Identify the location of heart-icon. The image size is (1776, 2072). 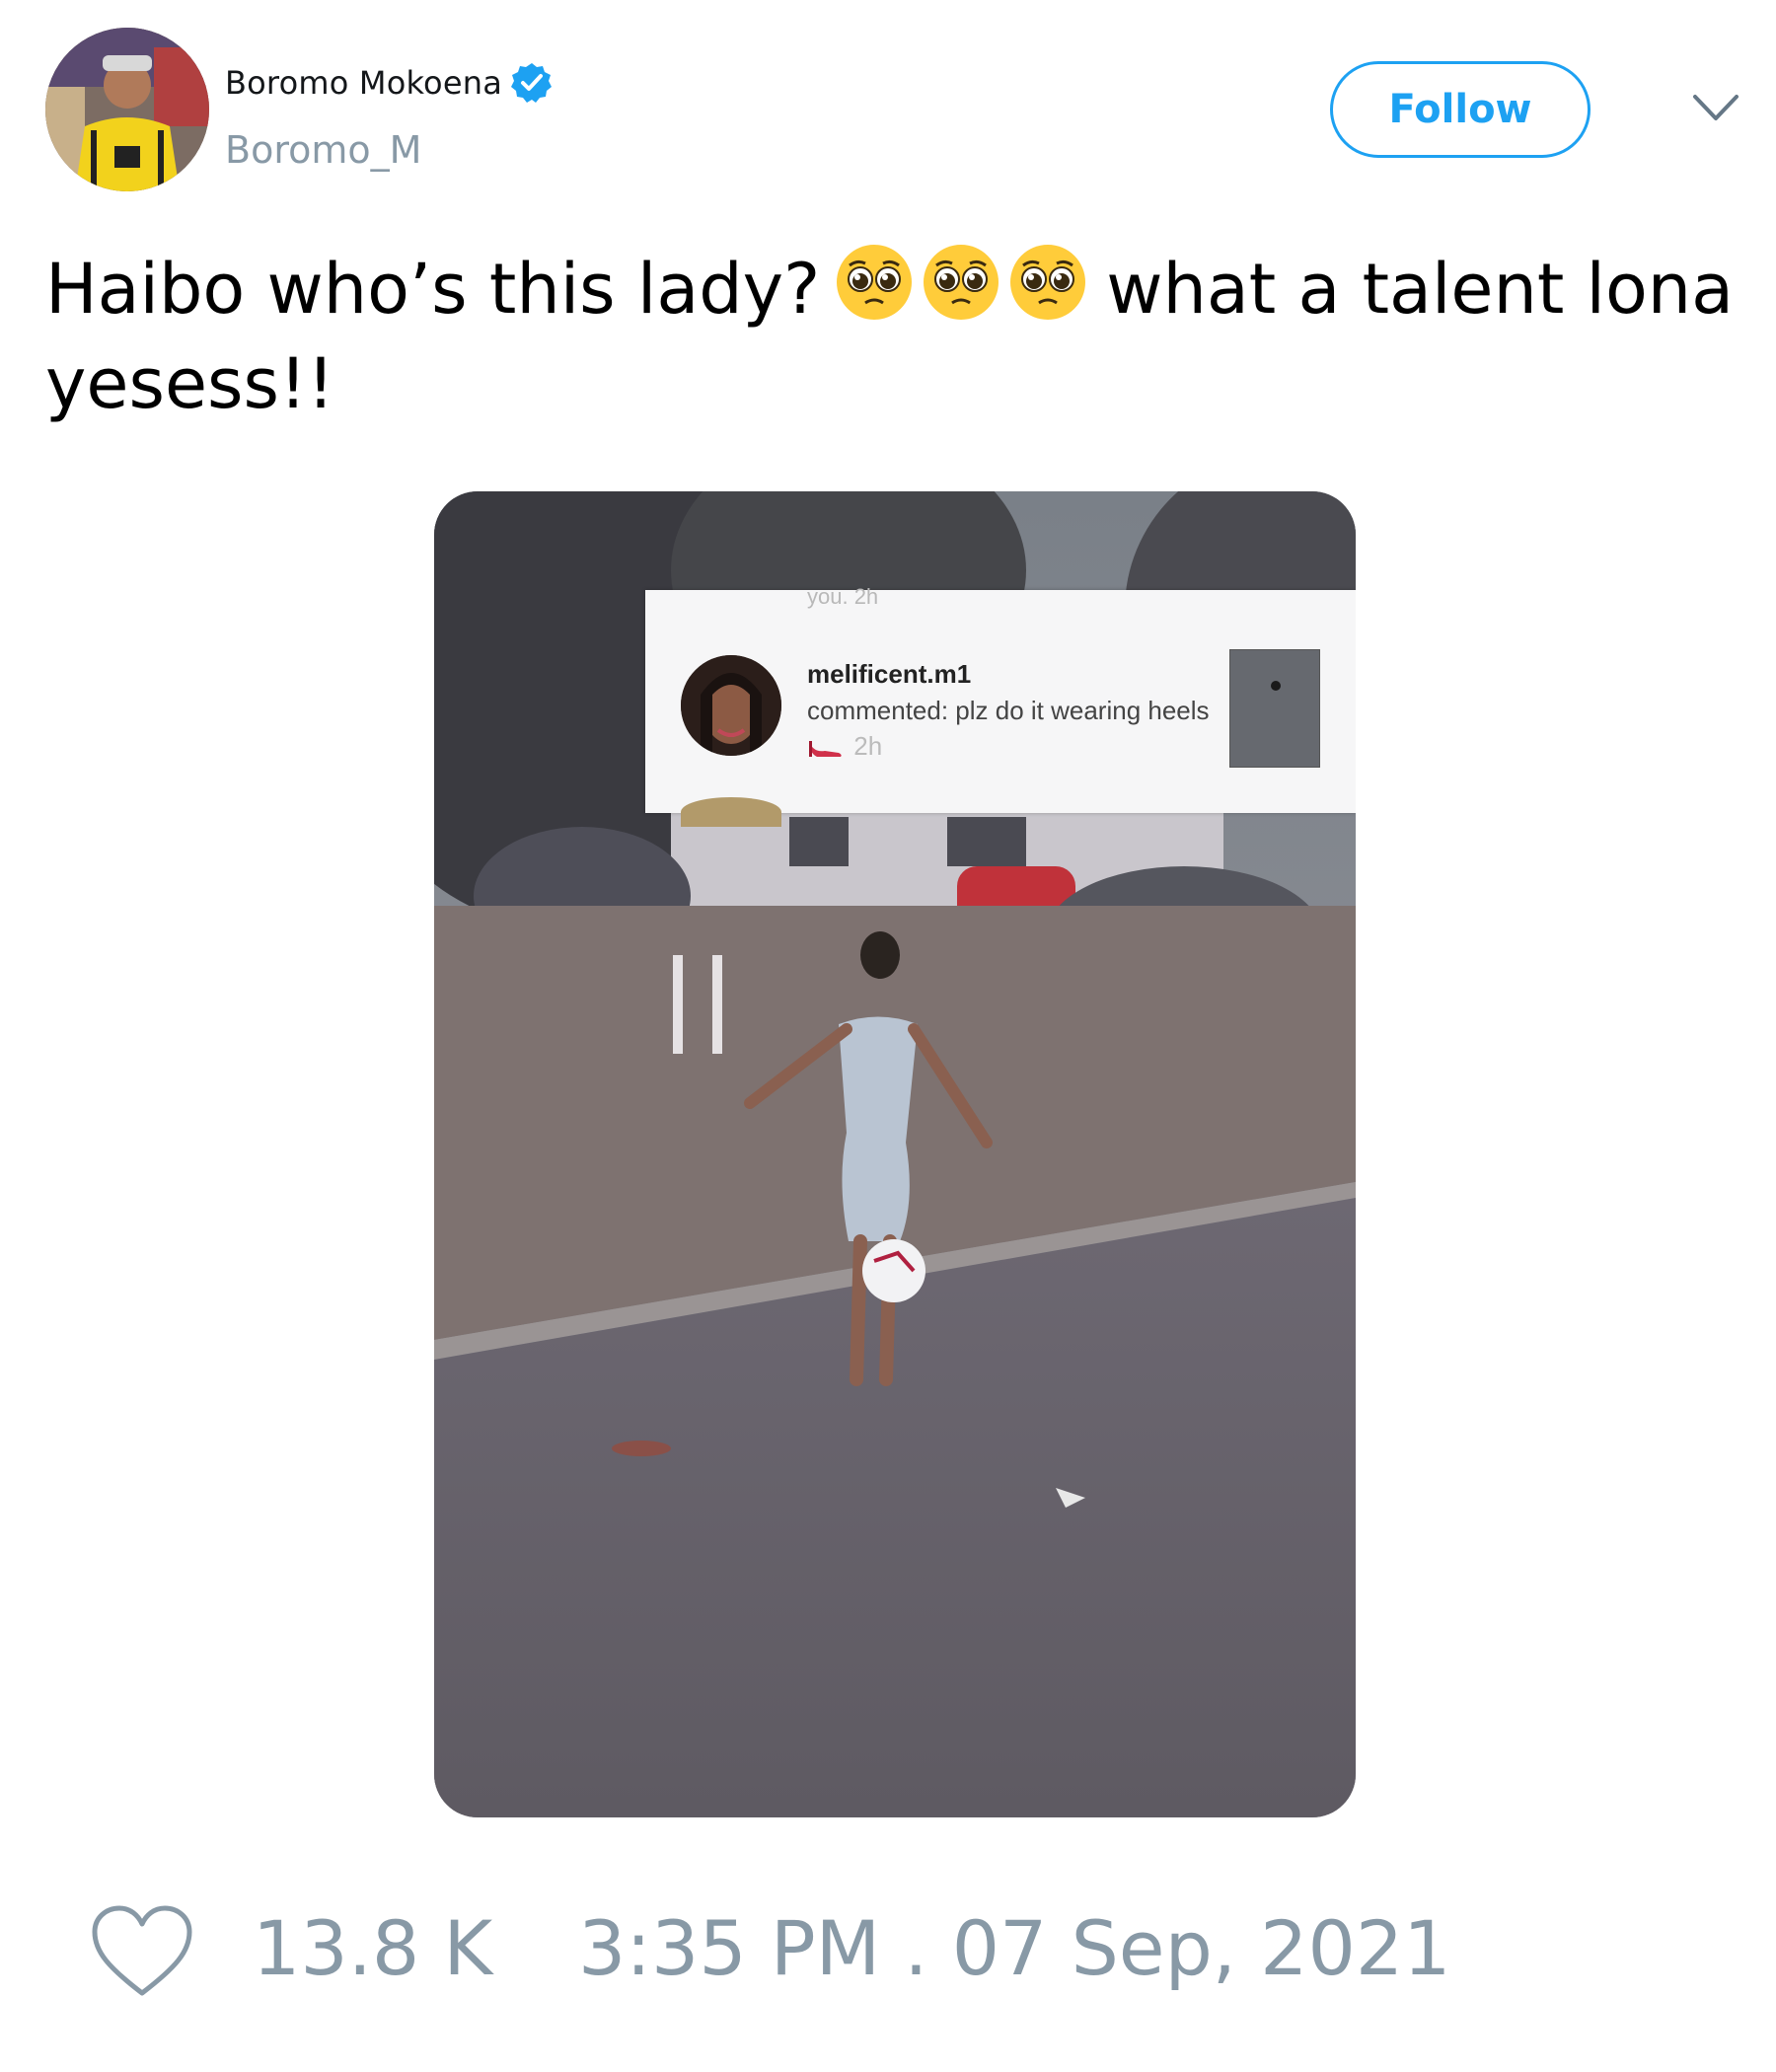
(142, 1951).